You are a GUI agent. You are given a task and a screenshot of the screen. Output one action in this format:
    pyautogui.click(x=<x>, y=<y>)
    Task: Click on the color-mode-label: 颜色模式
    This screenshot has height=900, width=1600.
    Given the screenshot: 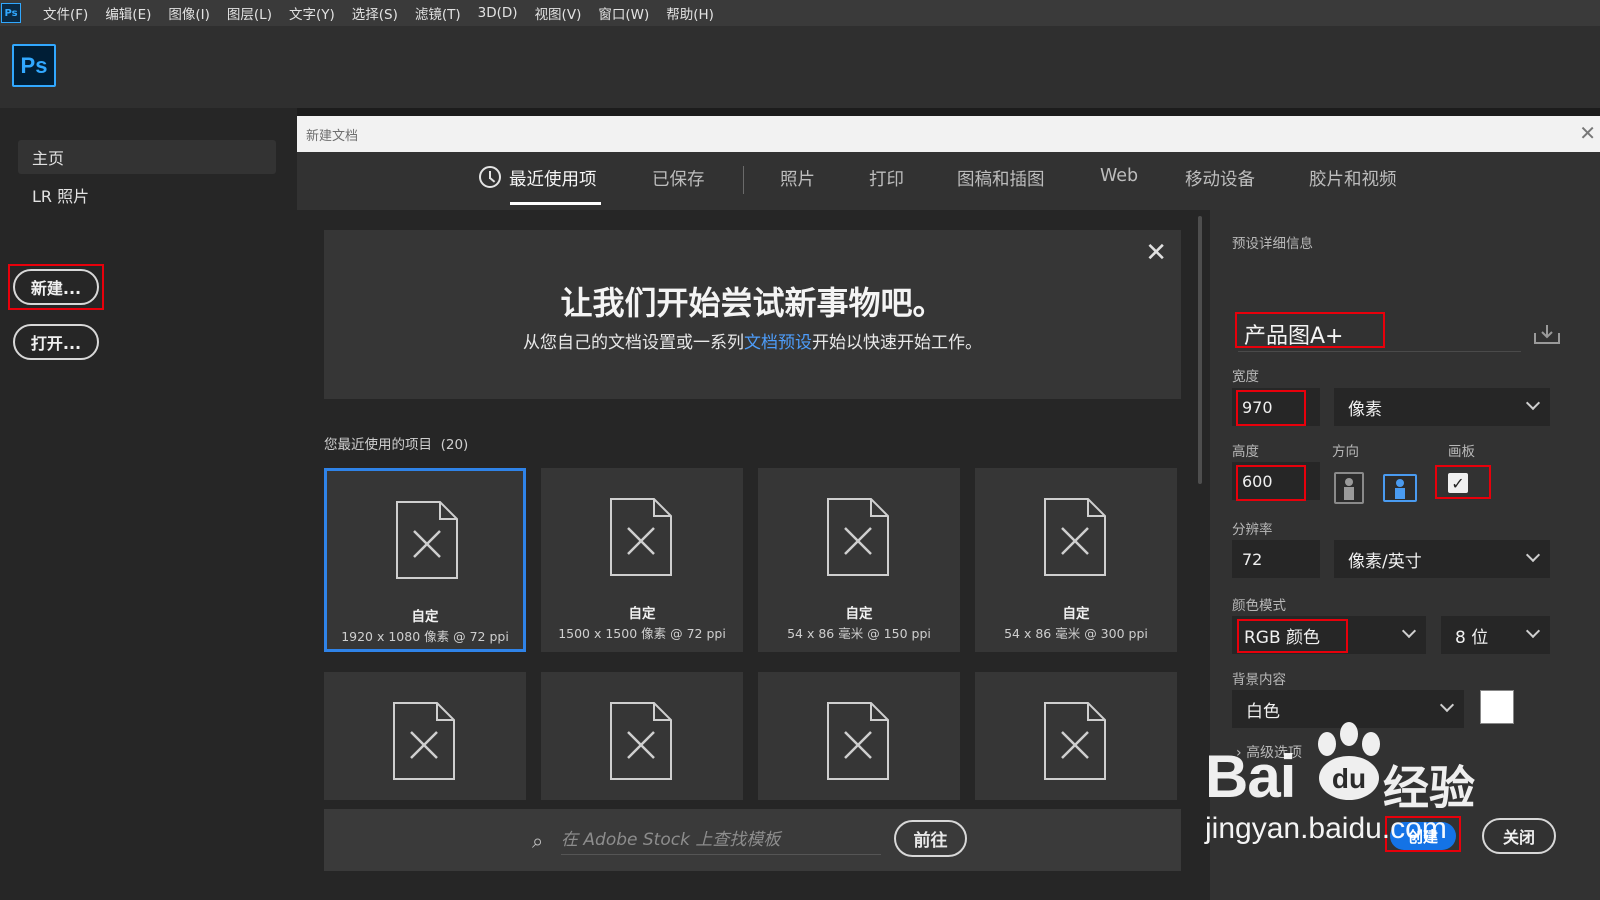 What is the action you would take?
    pyautogui.click(x=1259, y=606)
    